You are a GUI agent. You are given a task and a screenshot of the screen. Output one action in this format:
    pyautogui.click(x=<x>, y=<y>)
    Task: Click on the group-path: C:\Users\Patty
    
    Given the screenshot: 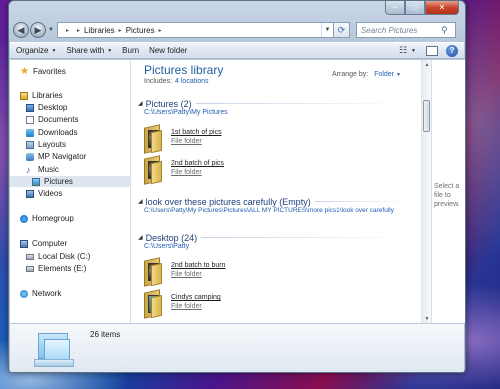 What is the action you would take?
    pyautogui.click(x=167, y=246)
    